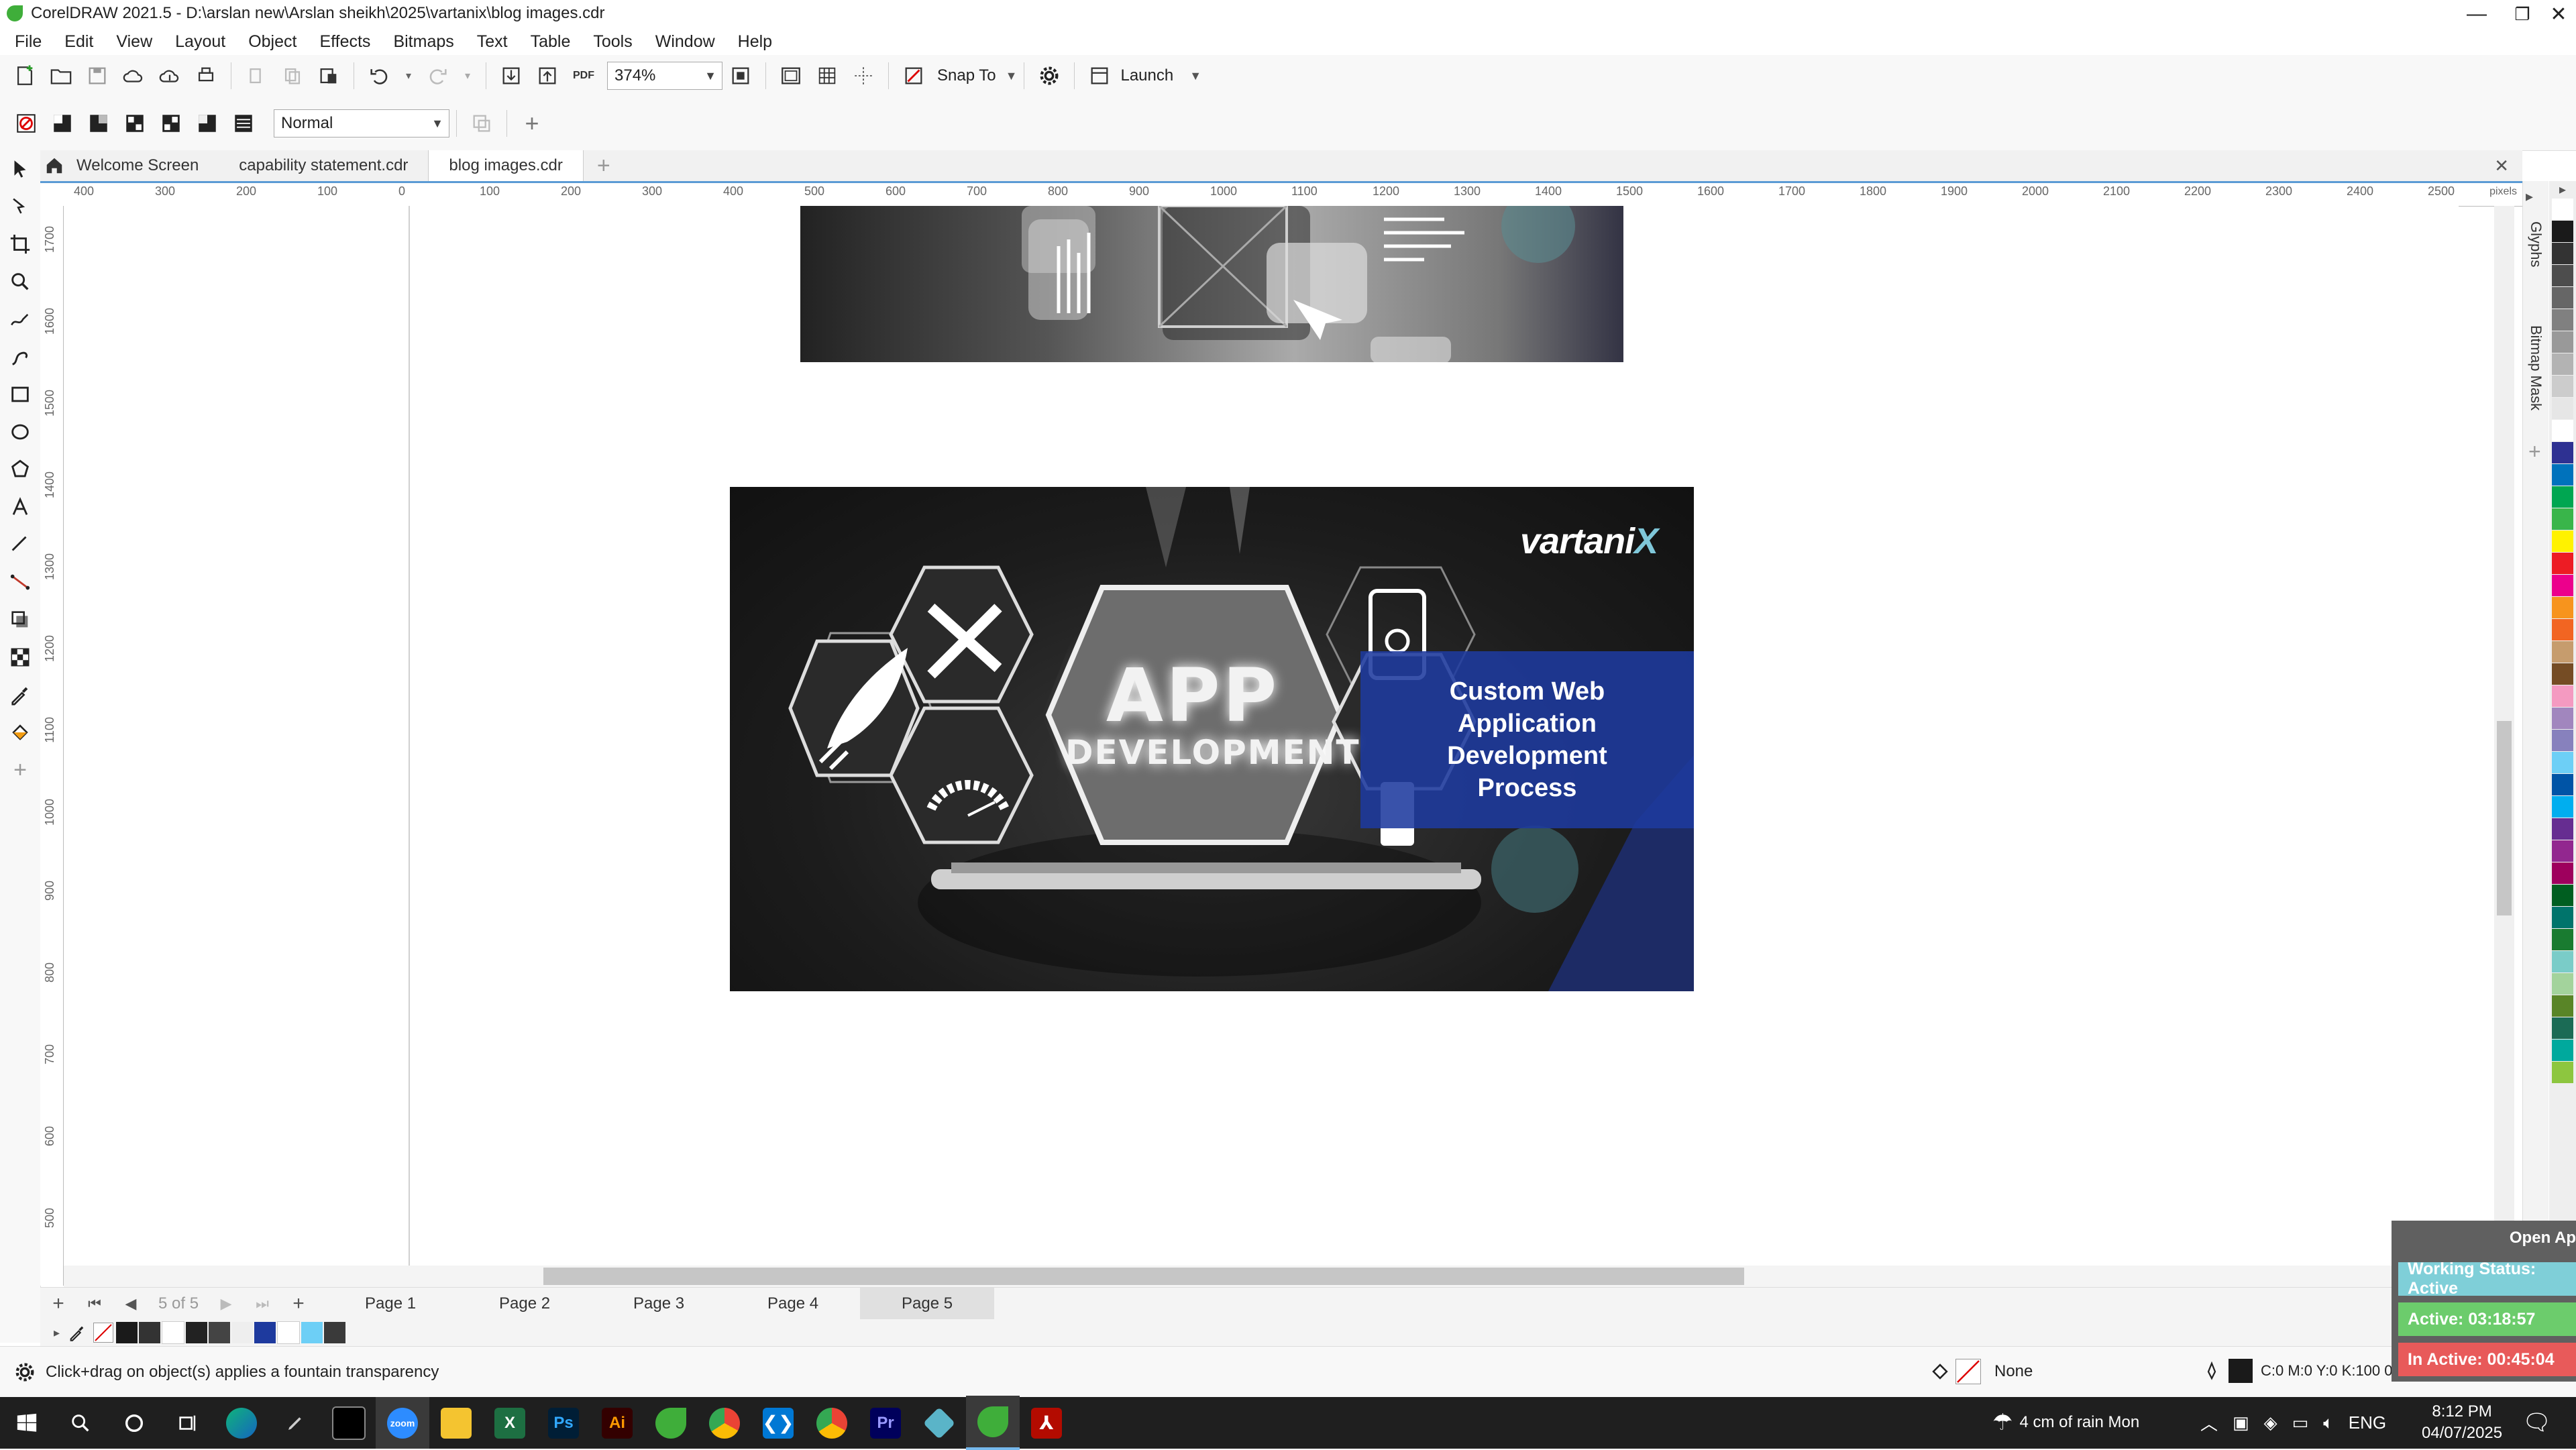  I want to click on paste-icon, so click(328, 75).